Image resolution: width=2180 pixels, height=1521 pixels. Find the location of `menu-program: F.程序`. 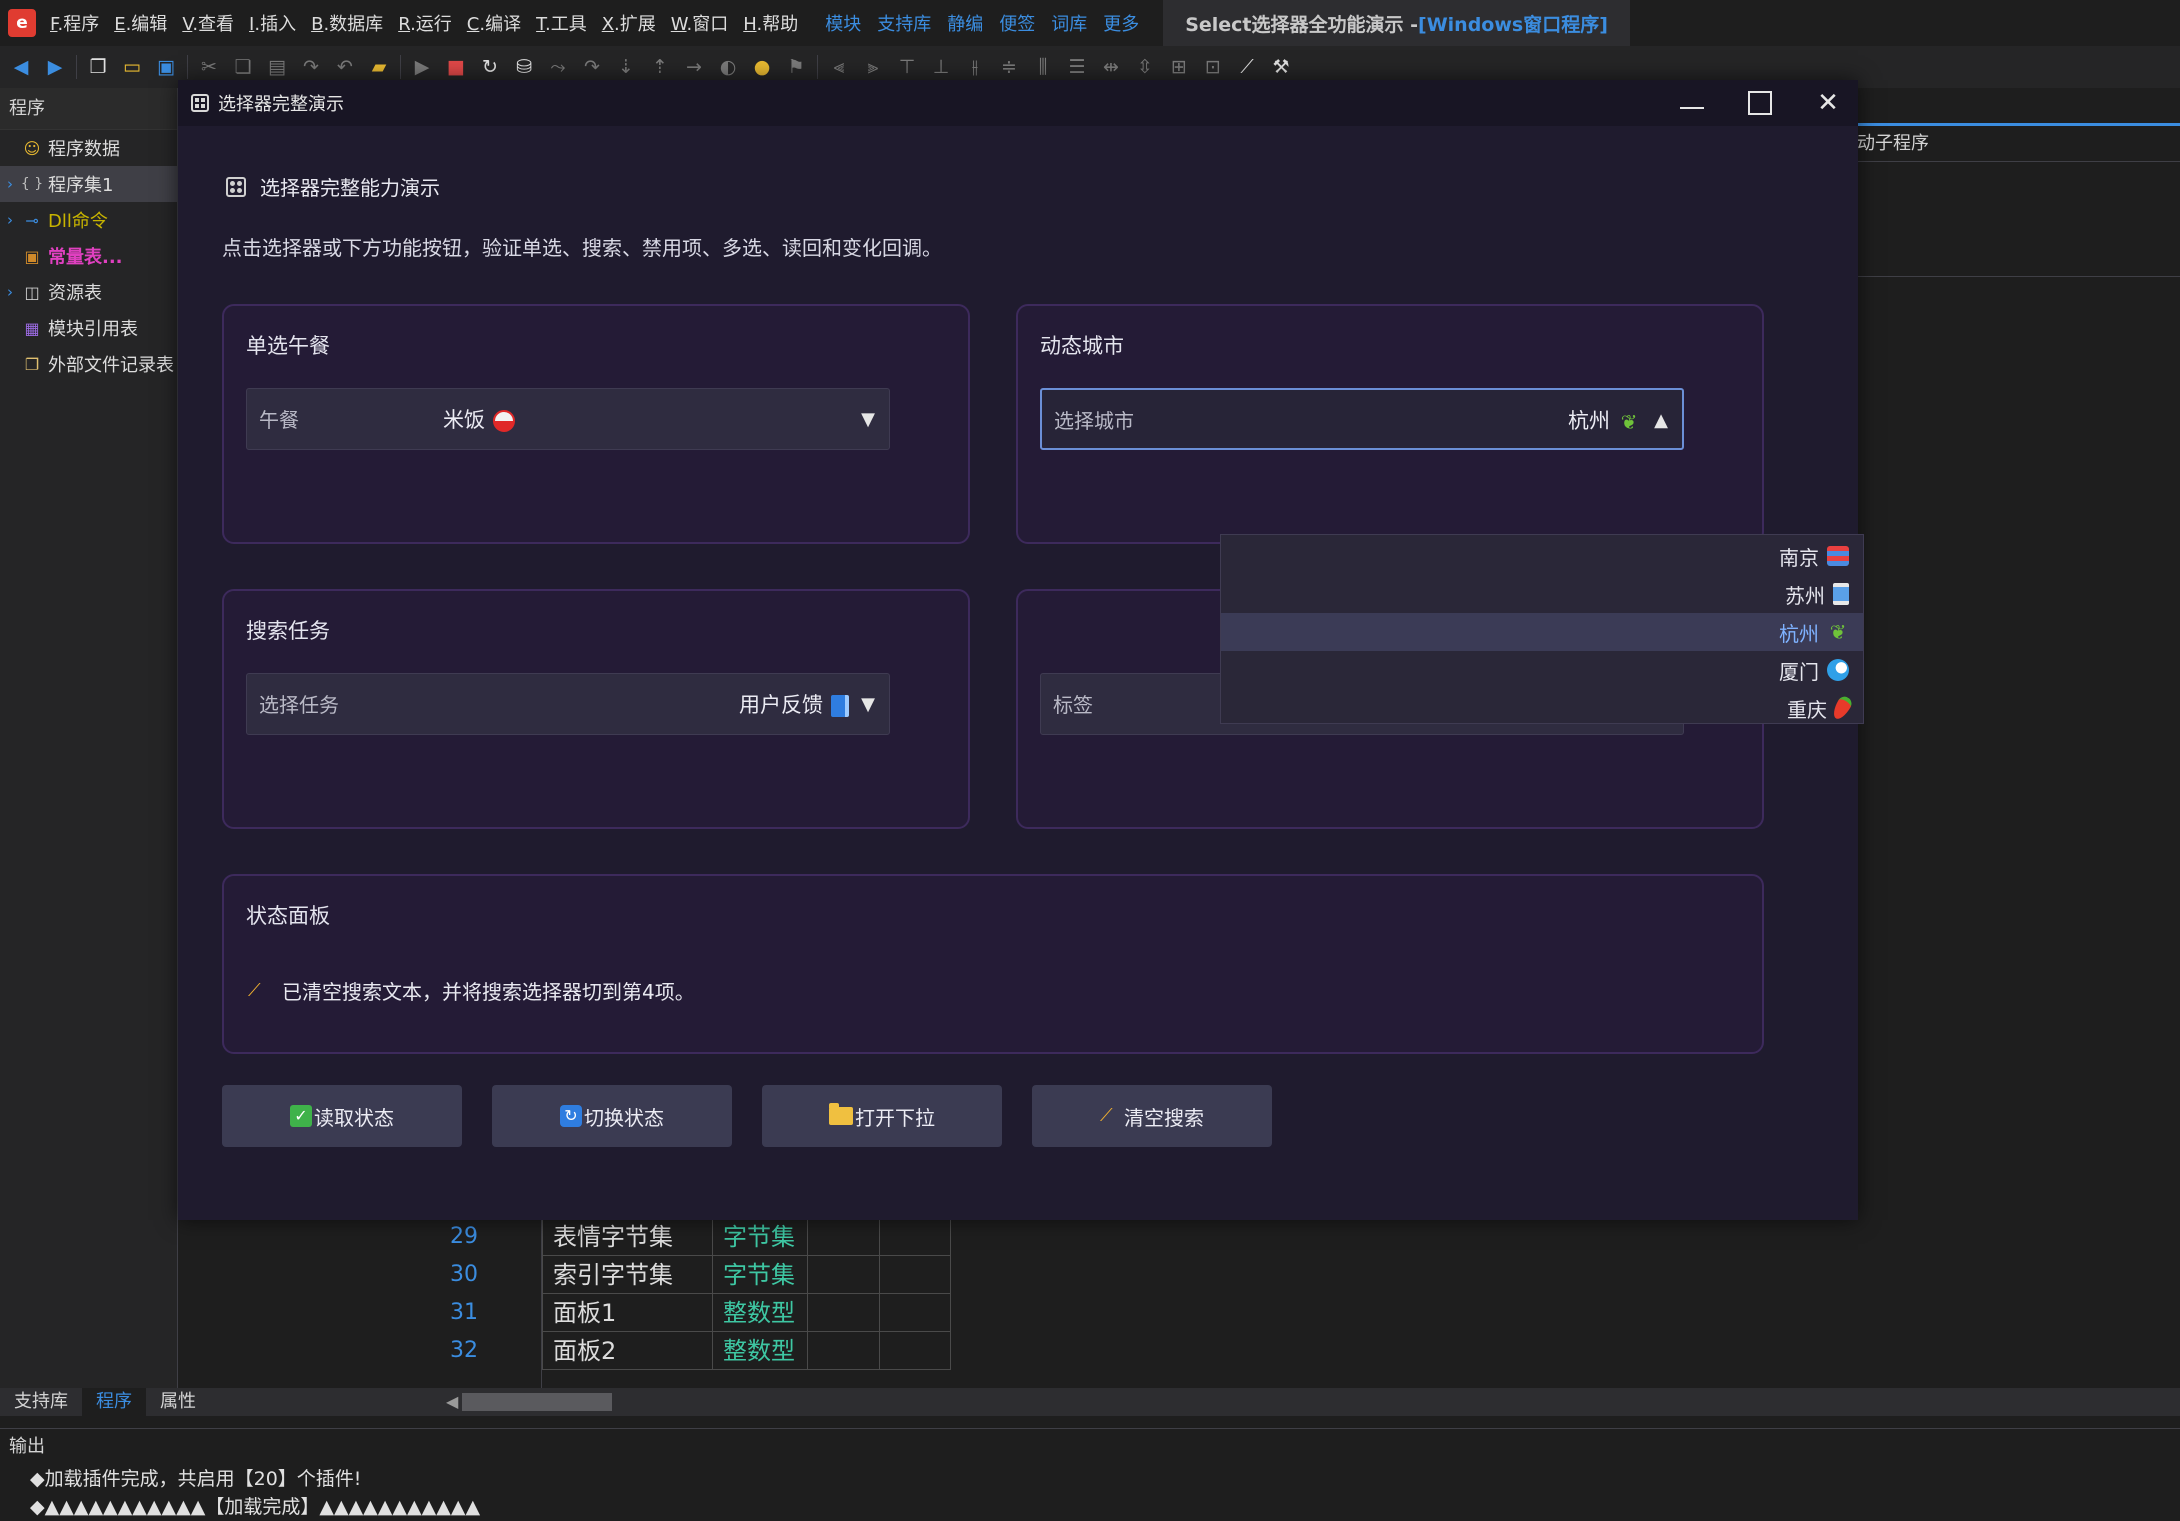

menu-program: F.程序 is located at coordinates (74, 23).